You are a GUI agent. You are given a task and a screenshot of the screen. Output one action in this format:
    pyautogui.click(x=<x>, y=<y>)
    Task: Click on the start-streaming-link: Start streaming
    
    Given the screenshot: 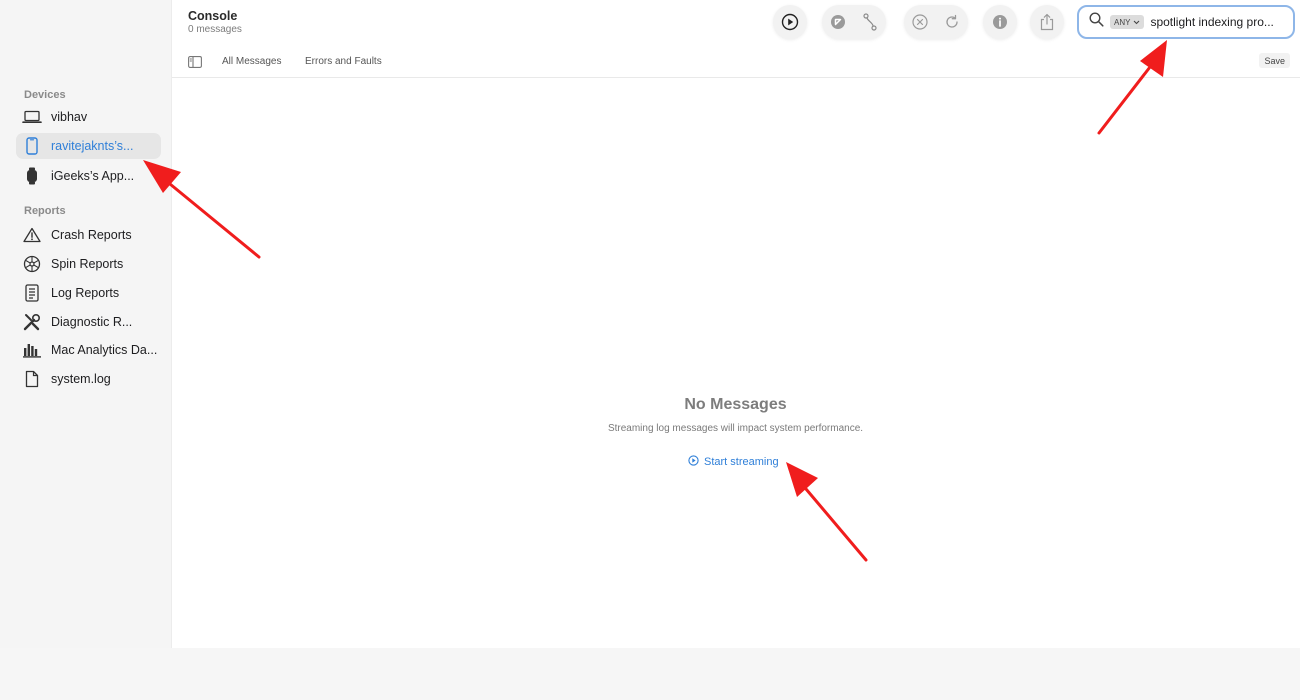 What is the action you would take?
    pyautogui.click(x=733, y=462)
    